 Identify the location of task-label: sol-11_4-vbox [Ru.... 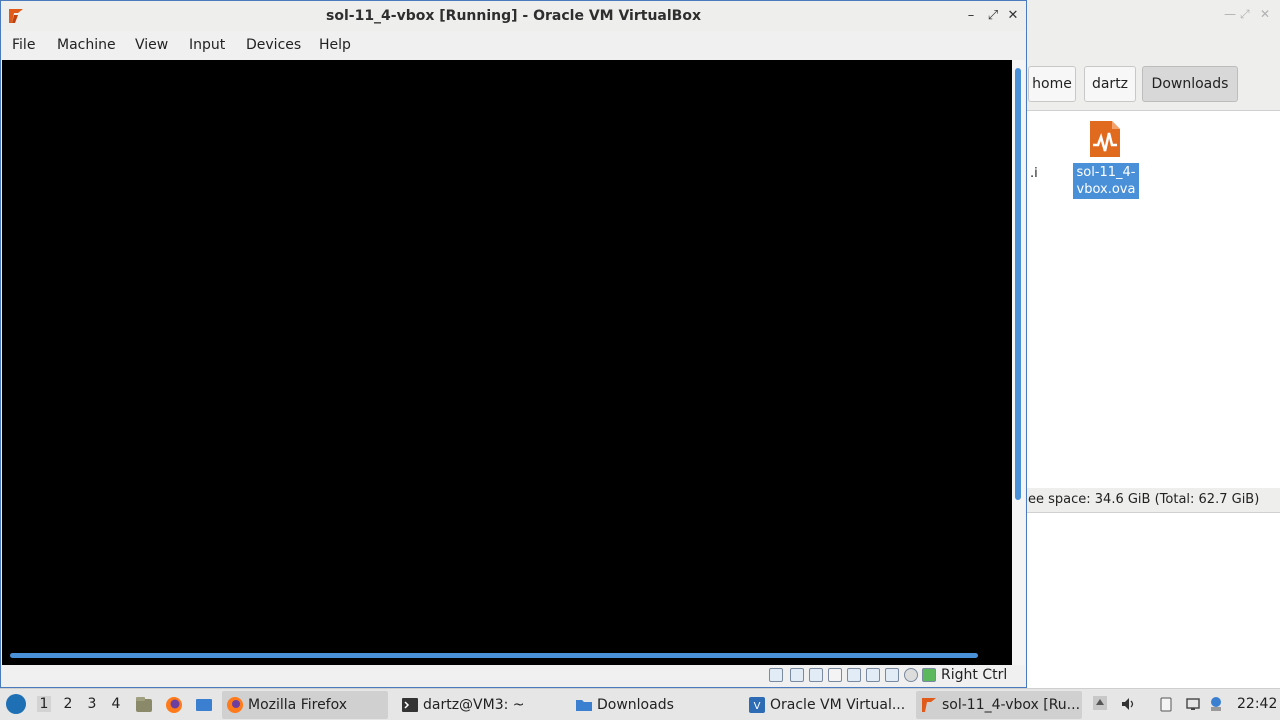
(1011, 705).